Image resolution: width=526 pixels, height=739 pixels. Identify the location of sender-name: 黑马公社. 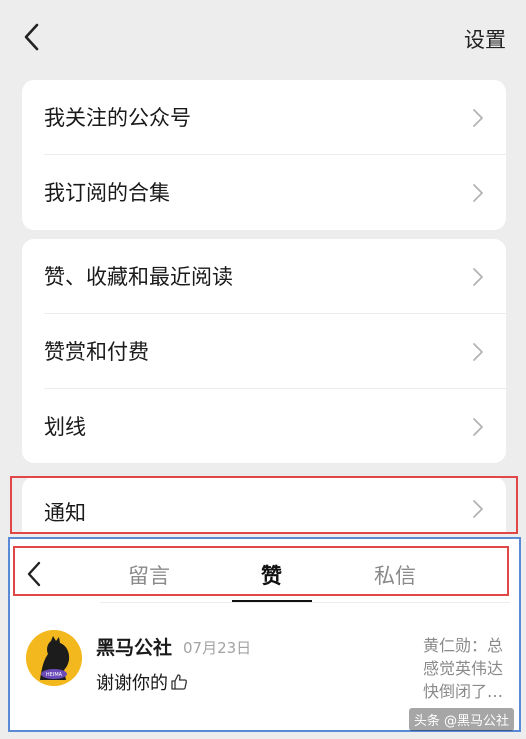
(134, 646).